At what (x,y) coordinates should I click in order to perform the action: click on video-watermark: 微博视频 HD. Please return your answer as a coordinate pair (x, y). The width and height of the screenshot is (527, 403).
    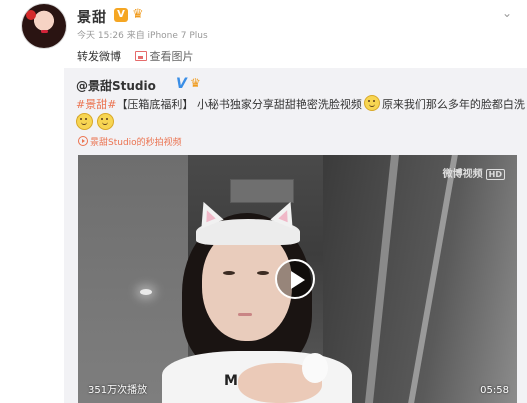
    Looking at the image, I should click on (474, 172).